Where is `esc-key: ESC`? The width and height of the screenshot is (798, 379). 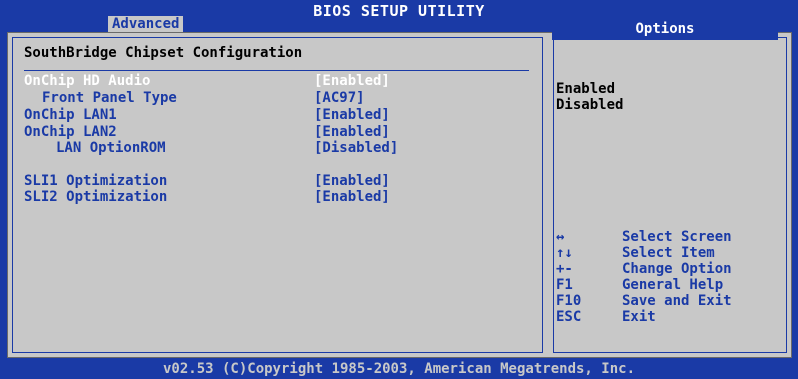 esc-key: ESC is located at coordinates (569, 317).